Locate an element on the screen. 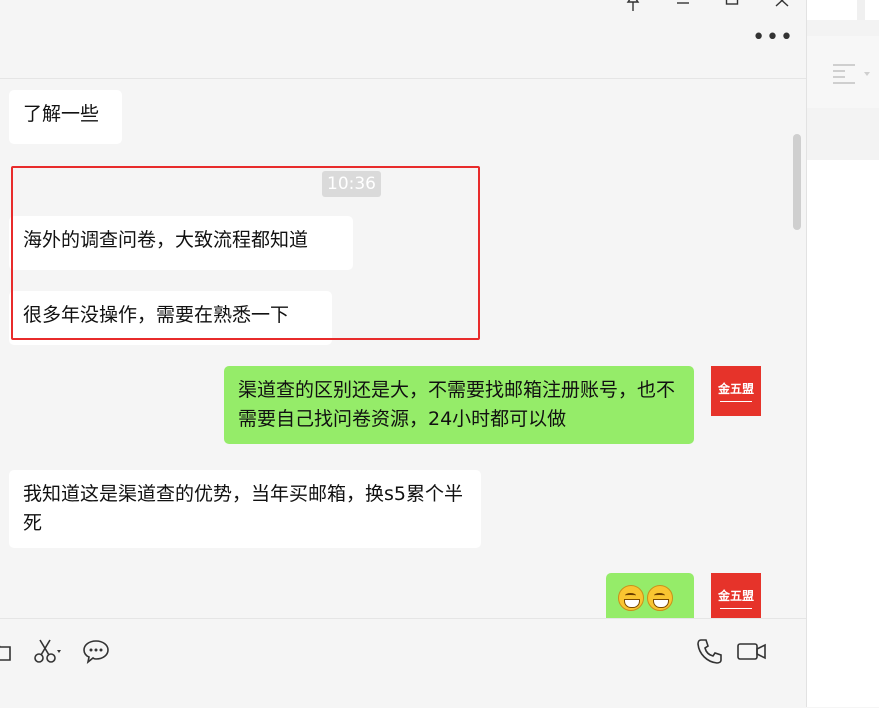 The image size is (879, 708). phone-icon is located at coordinates (709, 651).